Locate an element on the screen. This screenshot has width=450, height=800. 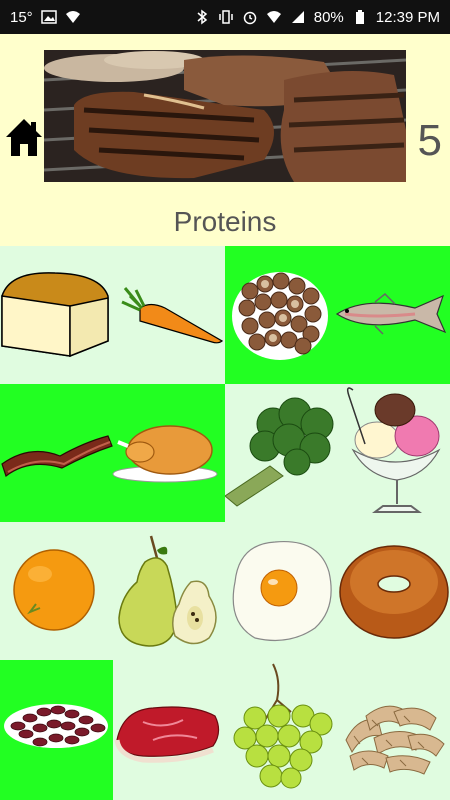
broccoli-image is located at coordinates (279, 452).